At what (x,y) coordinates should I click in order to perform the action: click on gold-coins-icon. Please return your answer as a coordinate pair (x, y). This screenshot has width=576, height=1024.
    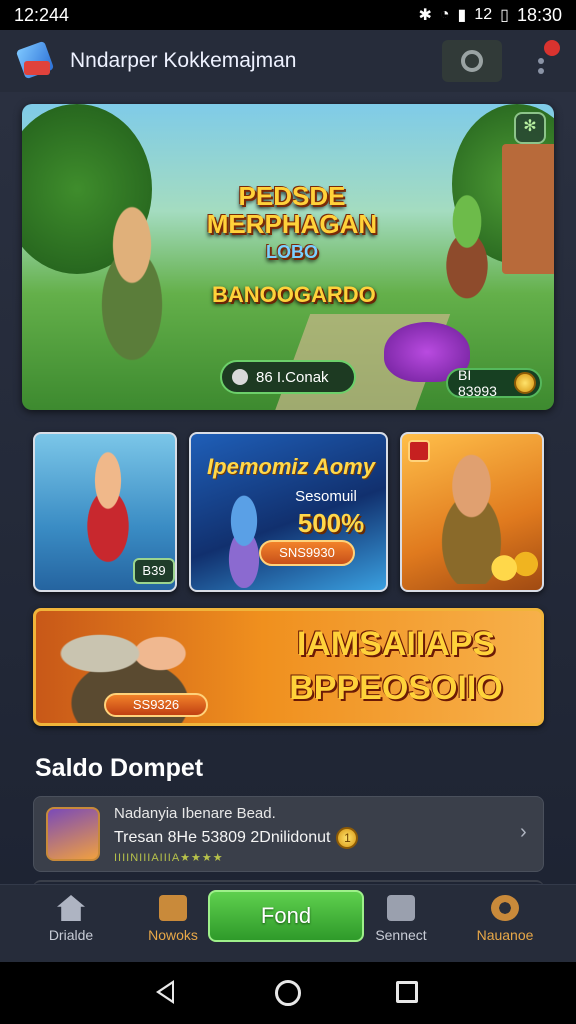
    Looking at the image, I should click on (515, 564).